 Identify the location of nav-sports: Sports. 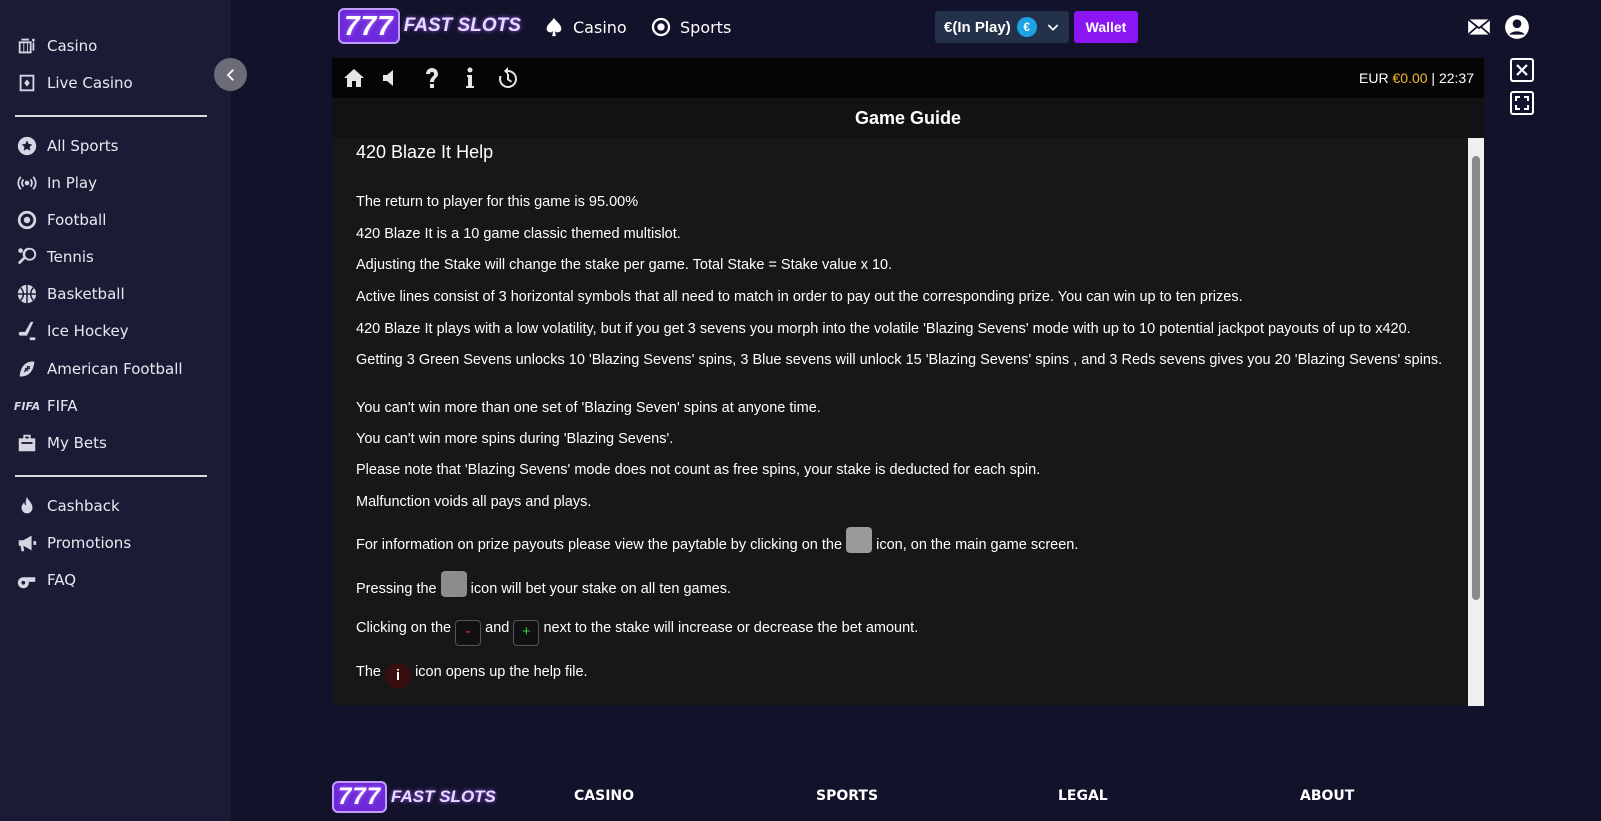
(690, 27).